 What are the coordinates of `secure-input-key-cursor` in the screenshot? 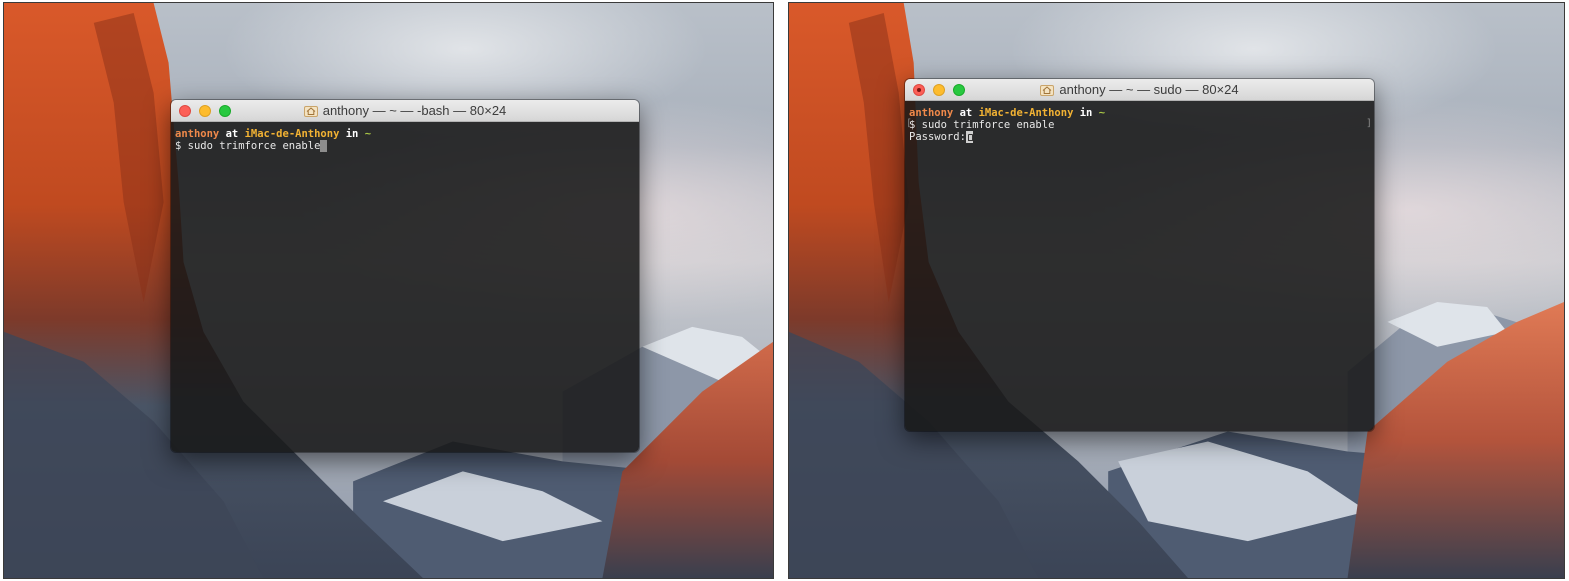 It's located at (969, 137).